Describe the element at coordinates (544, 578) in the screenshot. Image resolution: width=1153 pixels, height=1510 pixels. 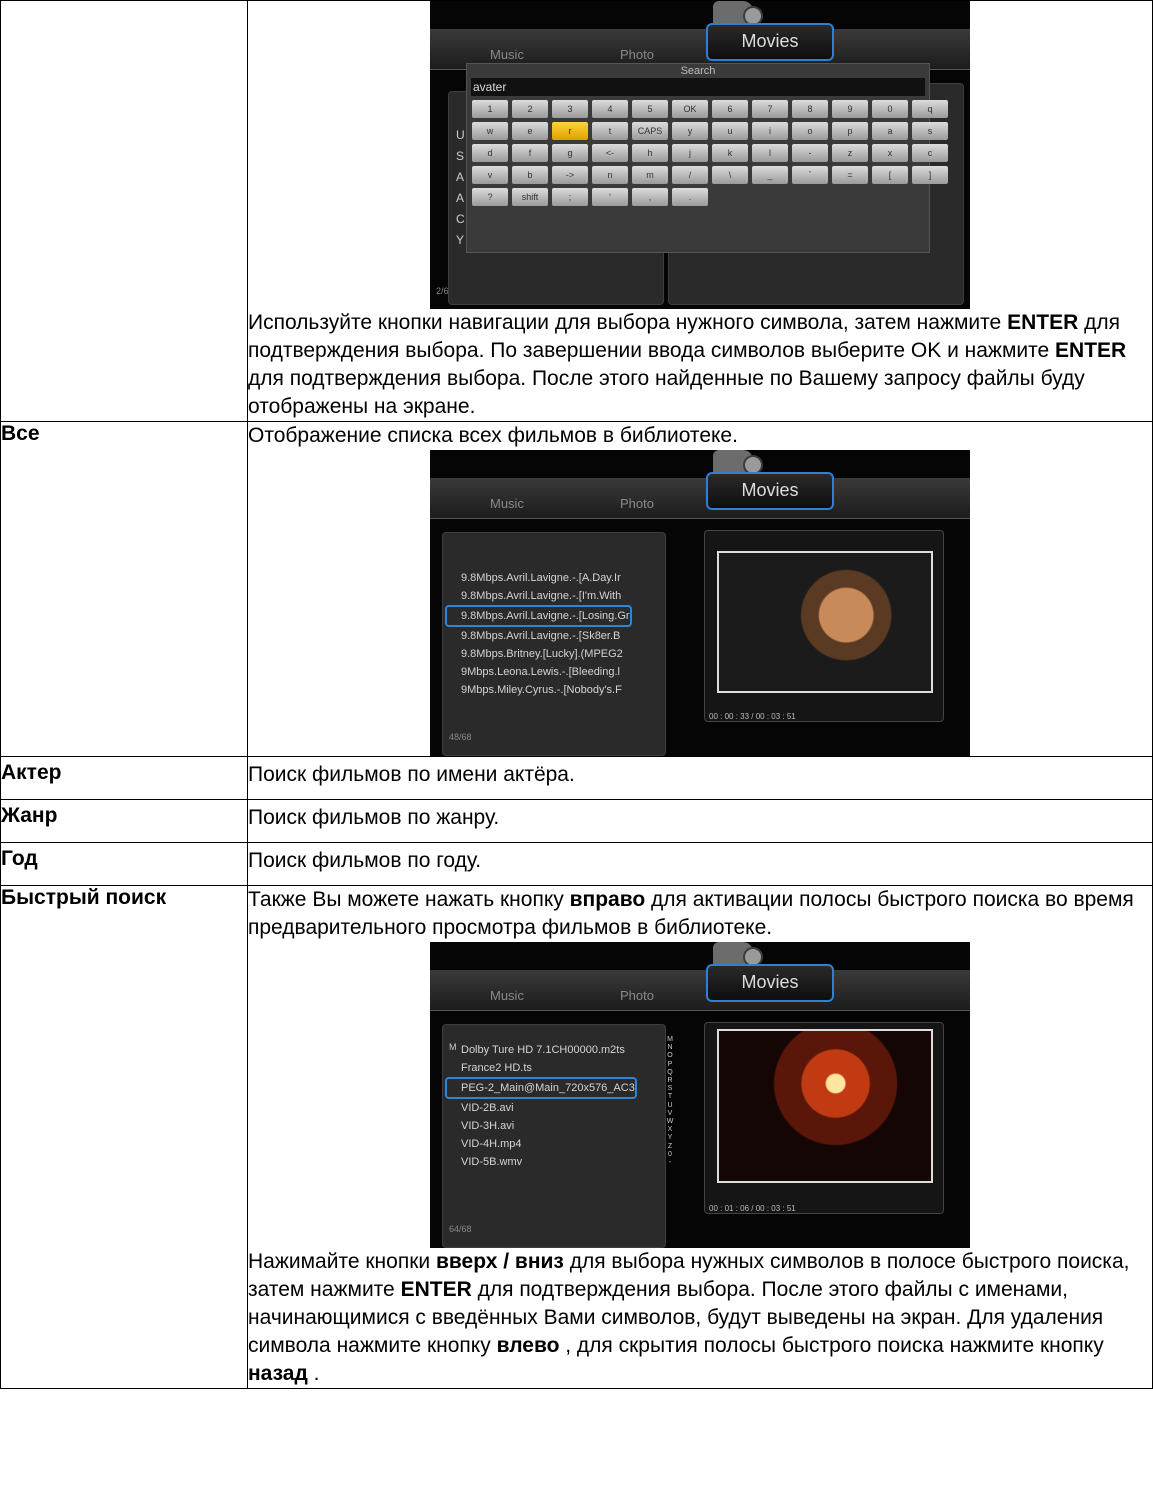
I see `list-item: 9.8Mbps.Avril.Lavigne.-.[A.Day.Ir` at that location.